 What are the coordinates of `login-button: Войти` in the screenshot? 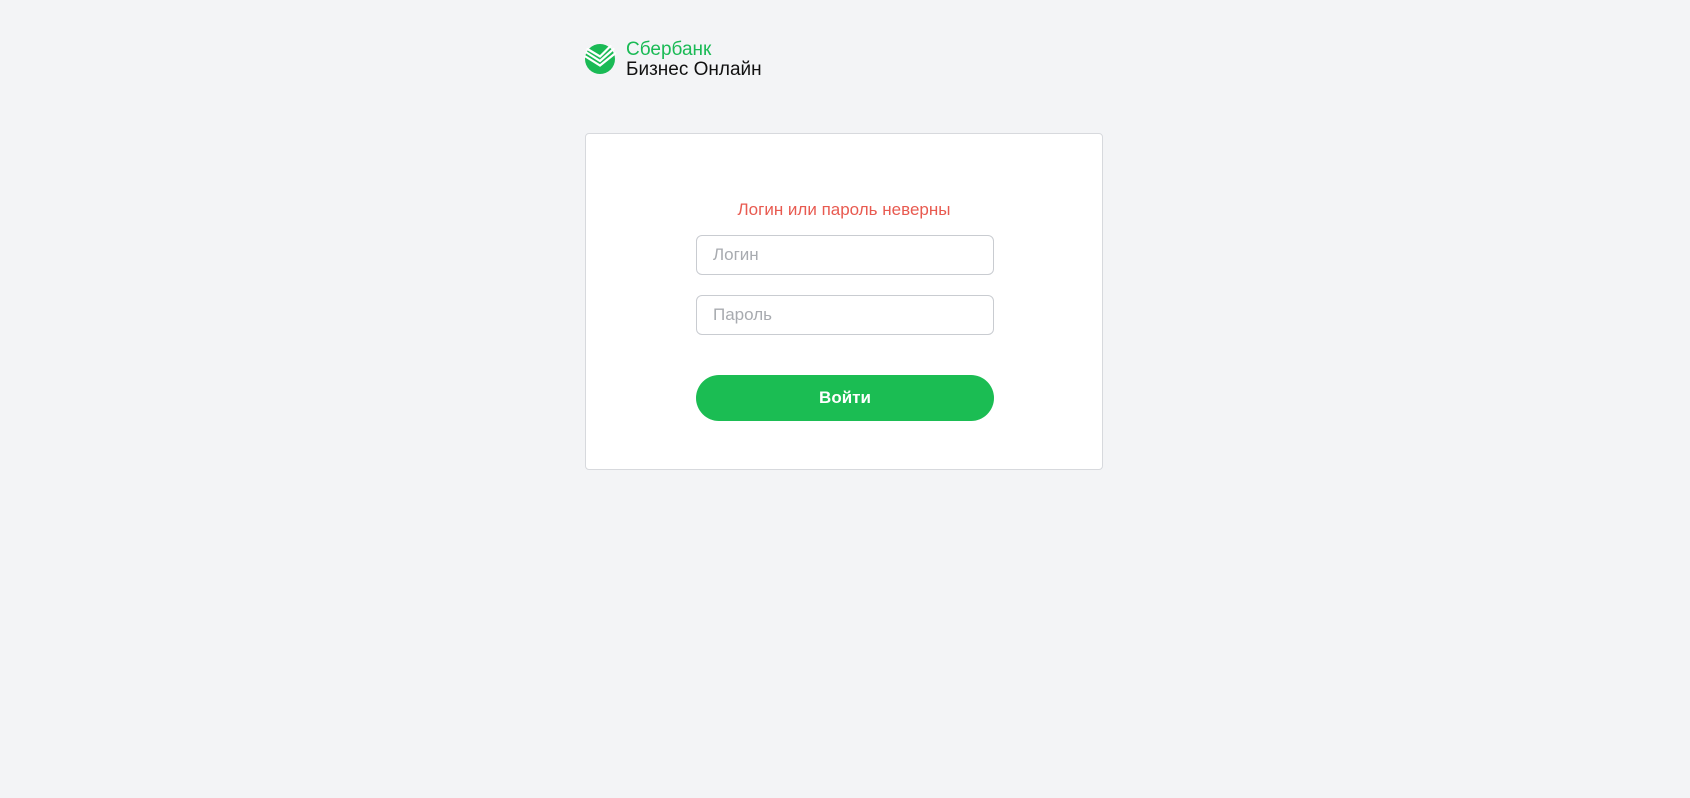 It's located at (845, 398).